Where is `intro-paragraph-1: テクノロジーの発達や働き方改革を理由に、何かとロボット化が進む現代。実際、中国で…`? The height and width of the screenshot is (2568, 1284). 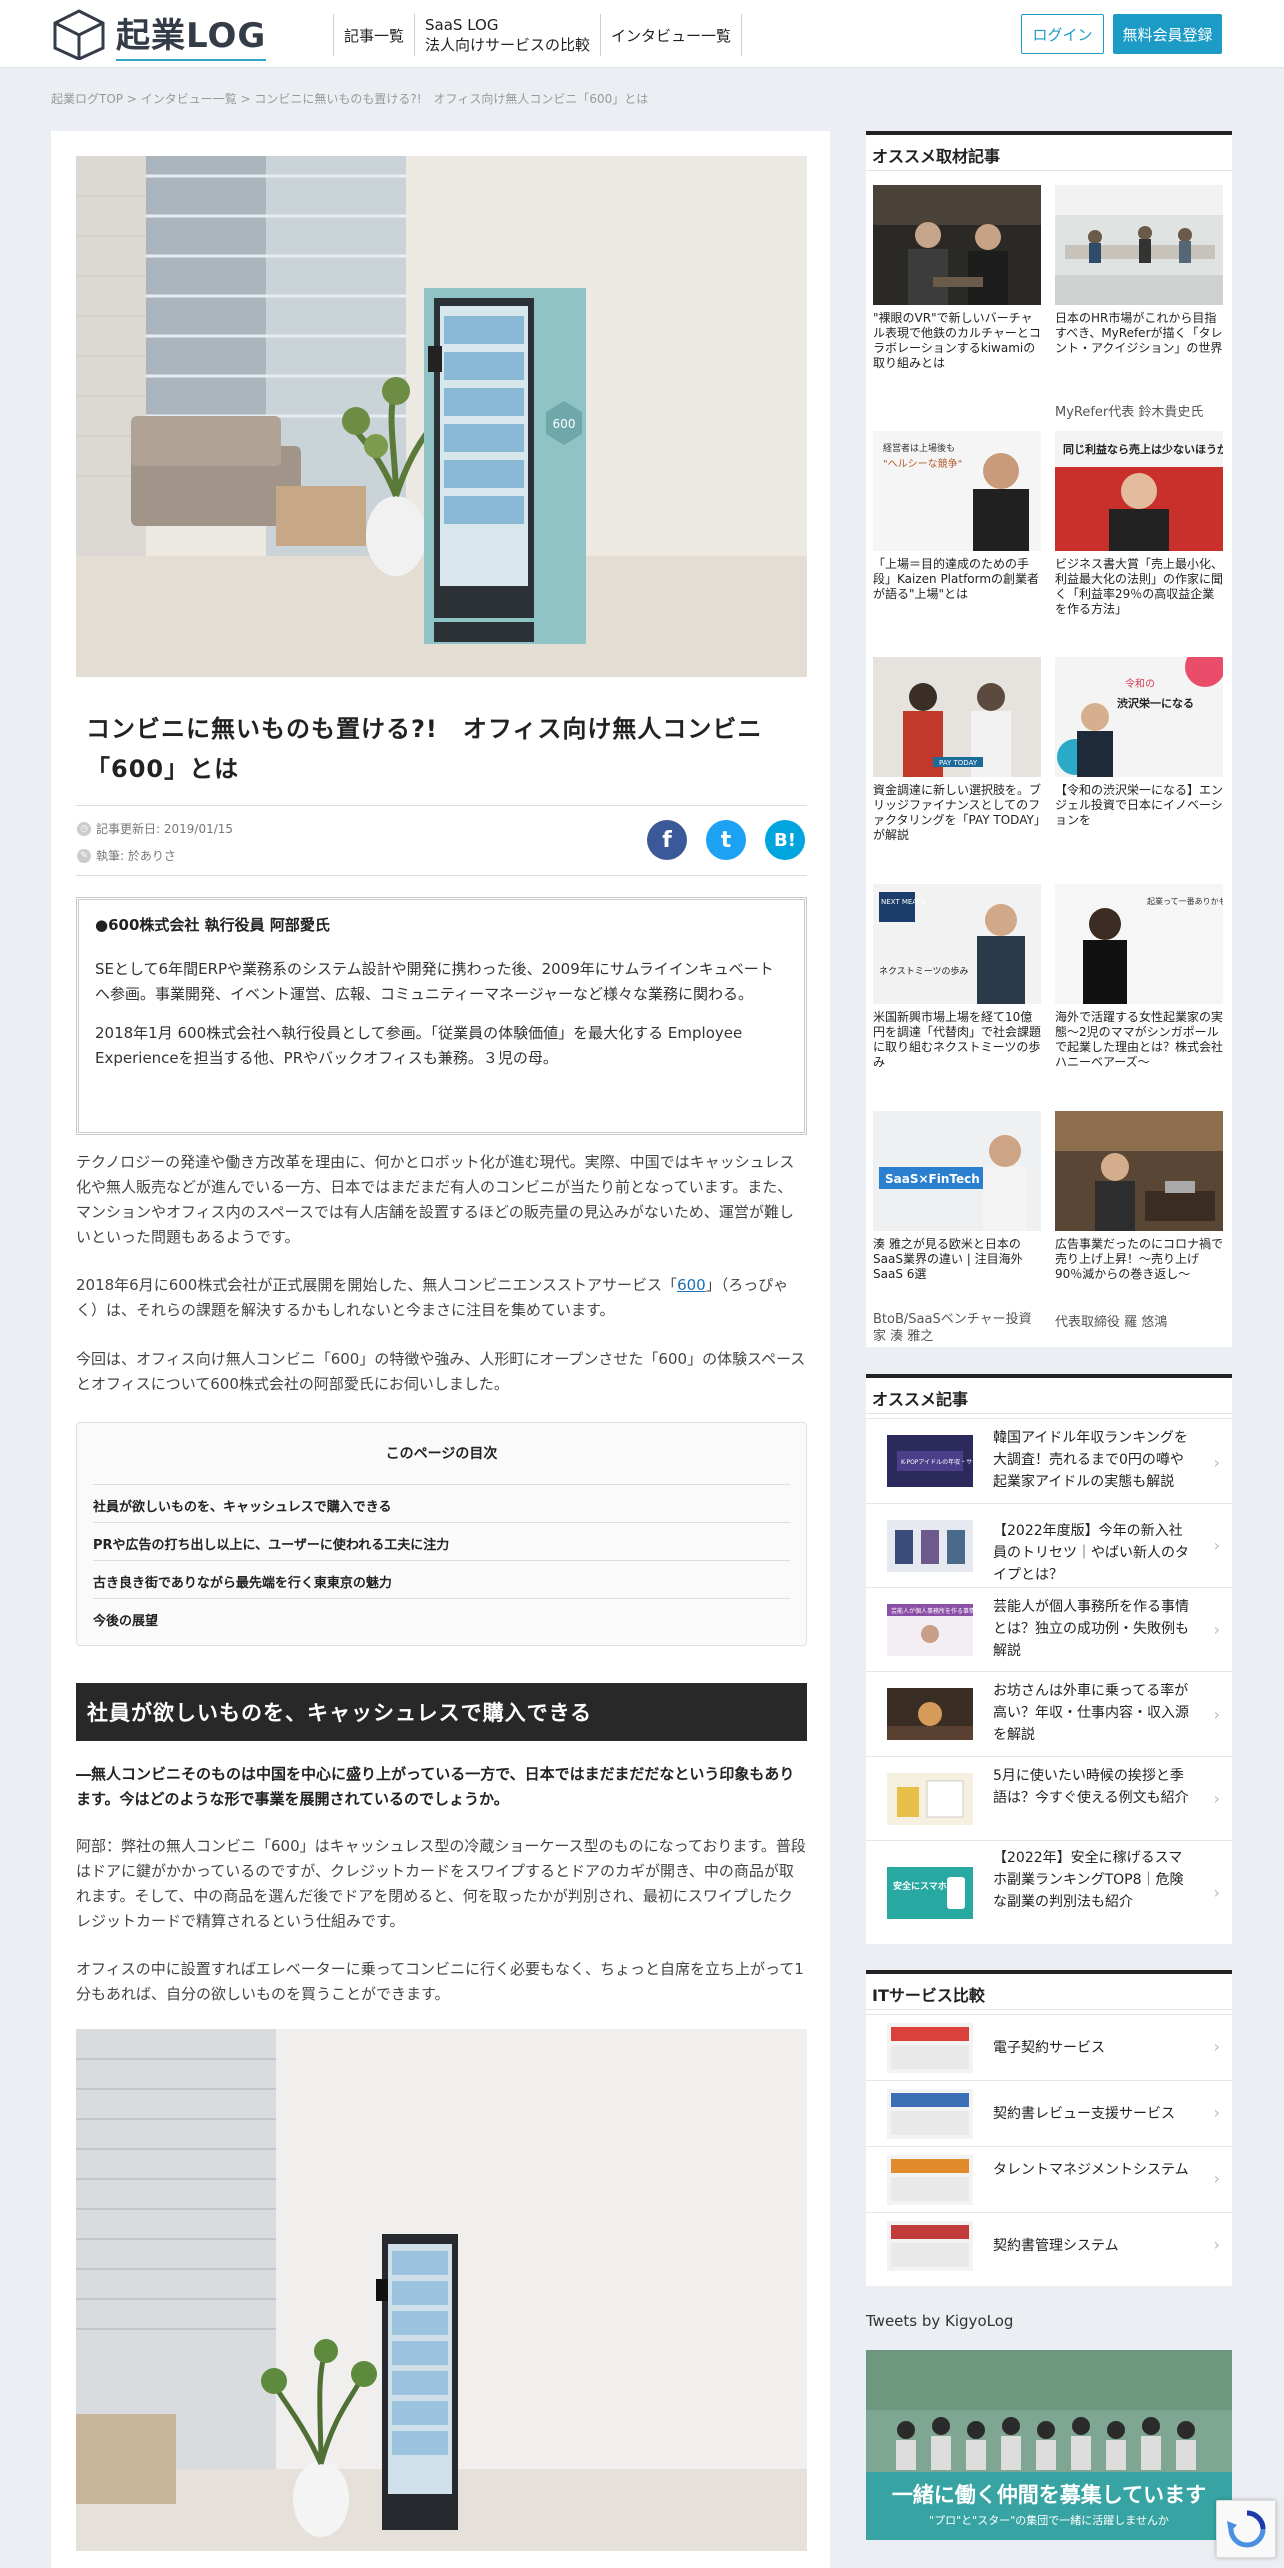
intro-paragraph-1: テクノロジーの発達や働き方改革を理由に、何かとロボット化が進む現代。実際、中国で… is located at coordinates (435, 1199).